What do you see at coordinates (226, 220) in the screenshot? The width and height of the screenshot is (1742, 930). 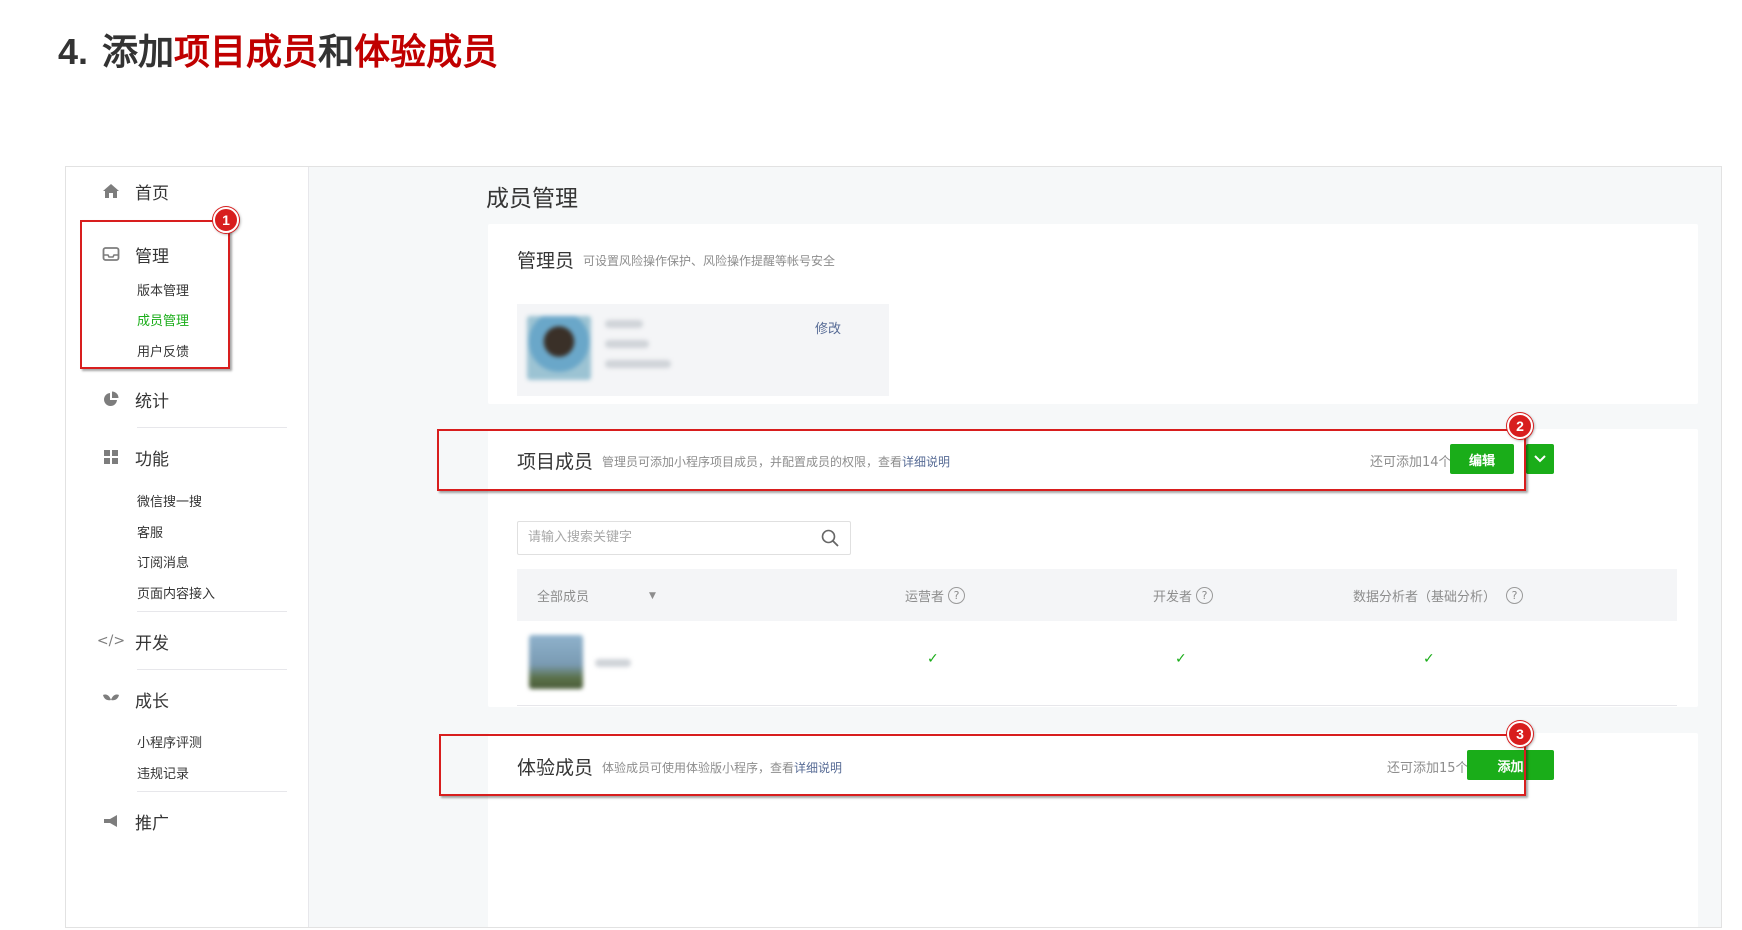 I see `annotation-badge-1: 1` at bounding box center [226, 220].